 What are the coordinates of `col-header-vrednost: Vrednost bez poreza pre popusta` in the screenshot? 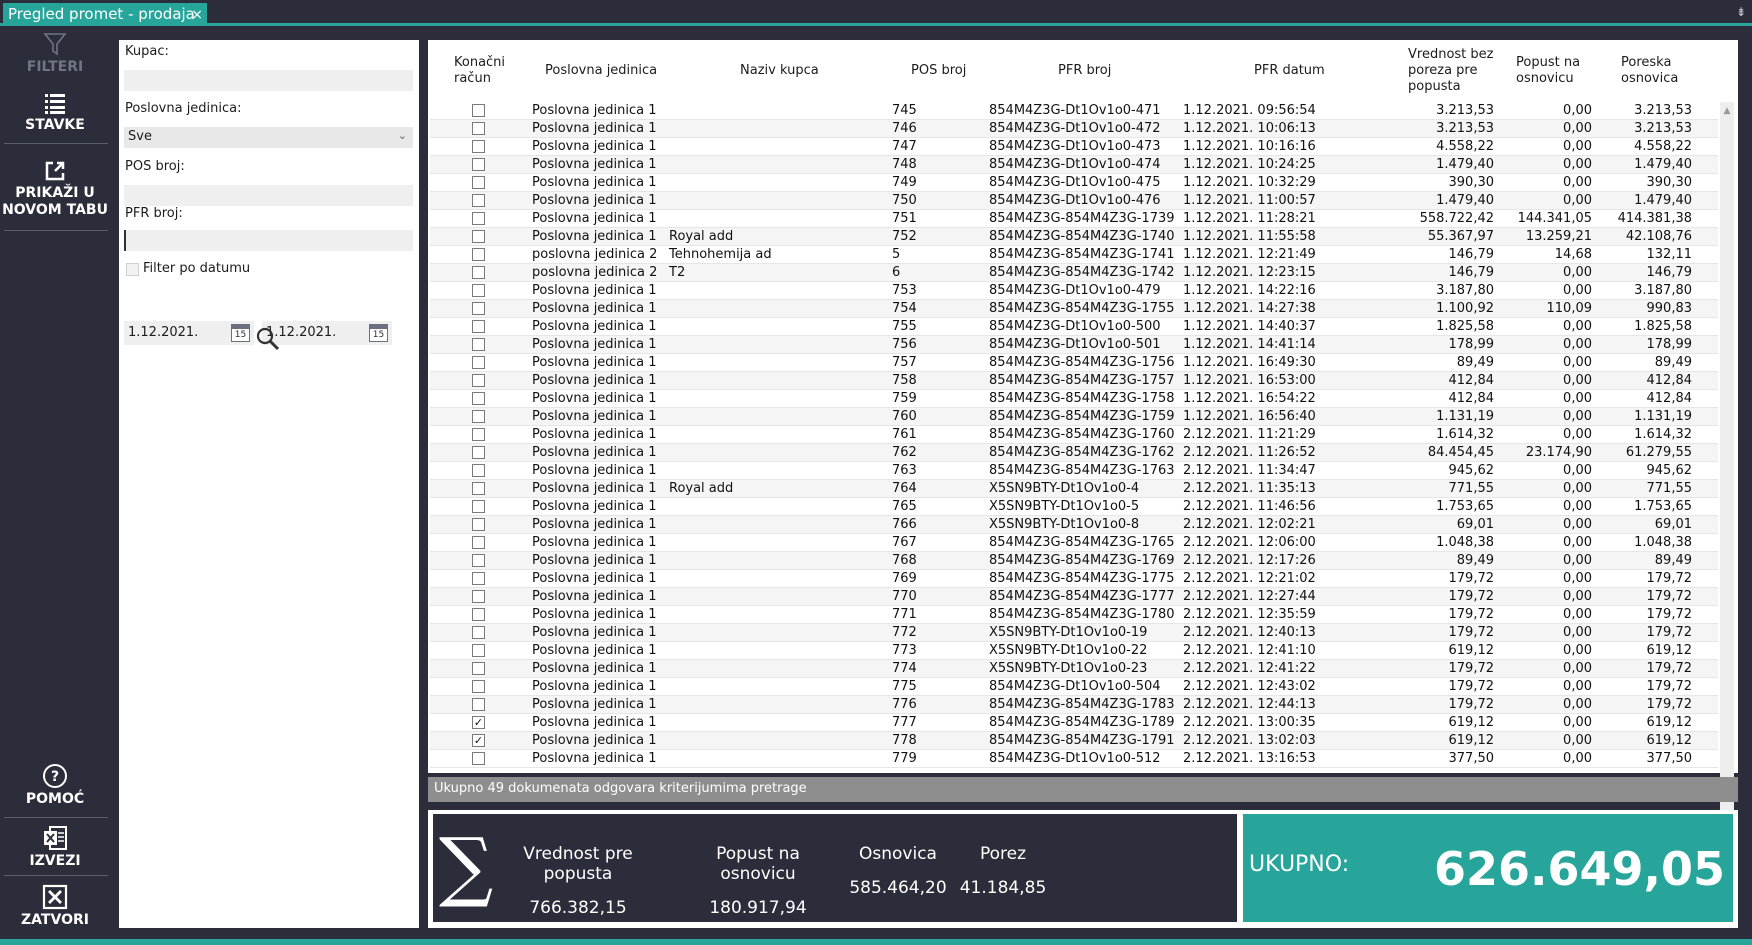 It's located at (1450, 71).